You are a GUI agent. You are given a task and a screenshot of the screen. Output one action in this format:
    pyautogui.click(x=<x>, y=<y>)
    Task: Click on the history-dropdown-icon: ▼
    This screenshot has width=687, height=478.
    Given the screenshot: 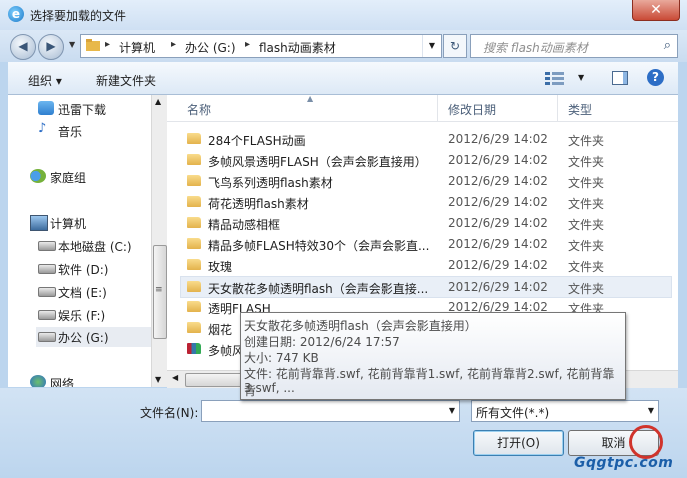 What is the action you would take?
    pyautogui.click(x=72, y=44)
    